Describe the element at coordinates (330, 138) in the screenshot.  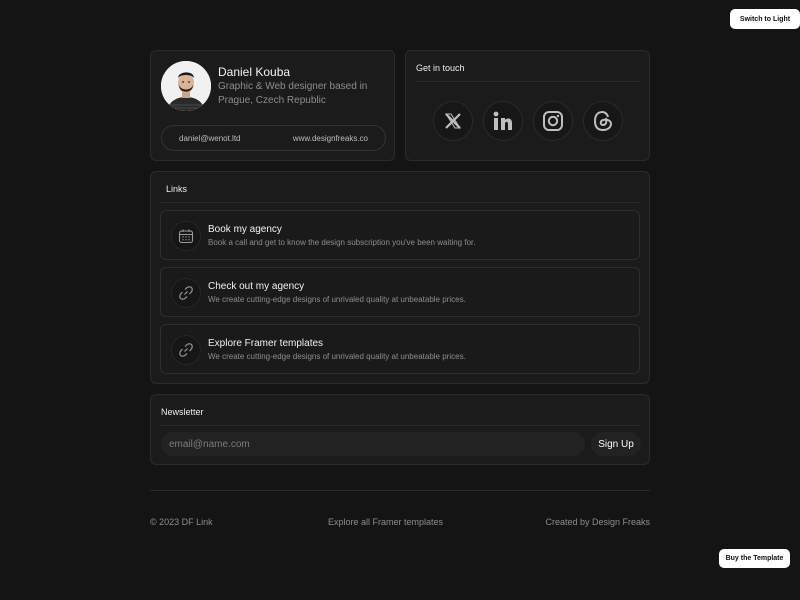
I see `website-link: www.designfreaks.co` at that location.